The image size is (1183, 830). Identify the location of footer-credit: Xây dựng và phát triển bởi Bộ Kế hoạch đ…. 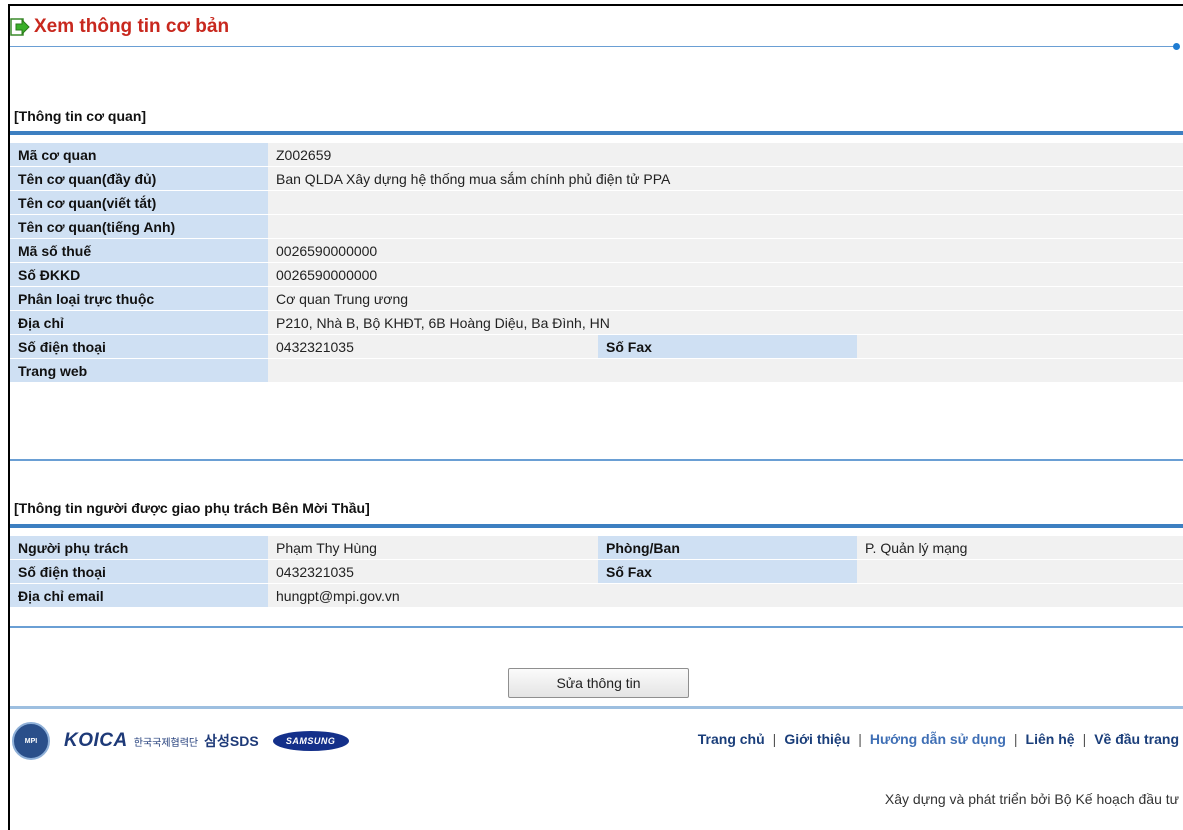
(1031, 799).